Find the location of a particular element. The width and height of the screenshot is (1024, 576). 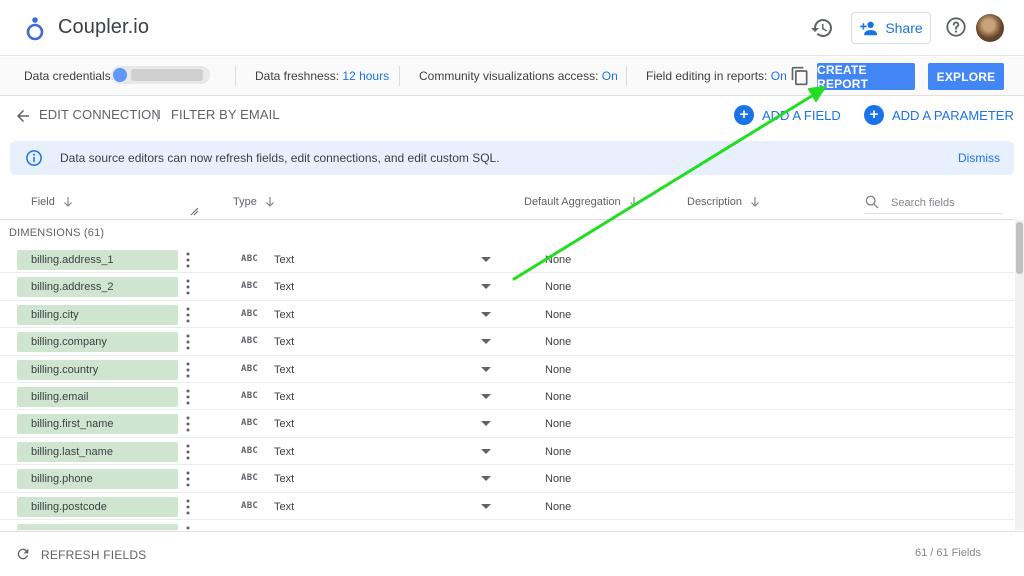

field-row: billing.address_1 ABC Text None is located at coordinates (507, 260).